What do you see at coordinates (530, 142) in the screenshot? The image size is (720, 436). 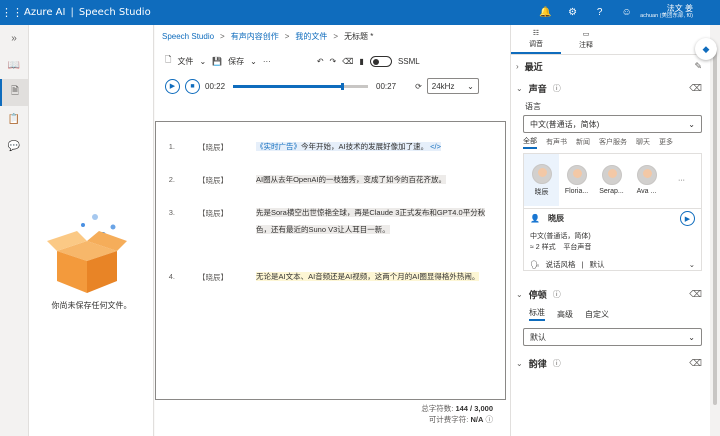 I see `voice-filter-tab: 全部` at bounding box center [530, 142].